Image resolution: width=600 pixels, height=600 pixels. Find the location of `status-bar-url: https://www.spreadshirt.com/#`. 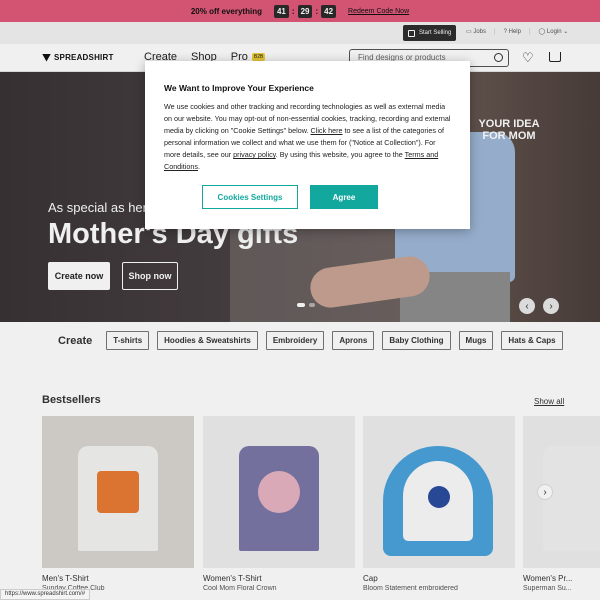

status-bar-url: https://www.spreadshirt.com/# is located at coordinates (45, 594).